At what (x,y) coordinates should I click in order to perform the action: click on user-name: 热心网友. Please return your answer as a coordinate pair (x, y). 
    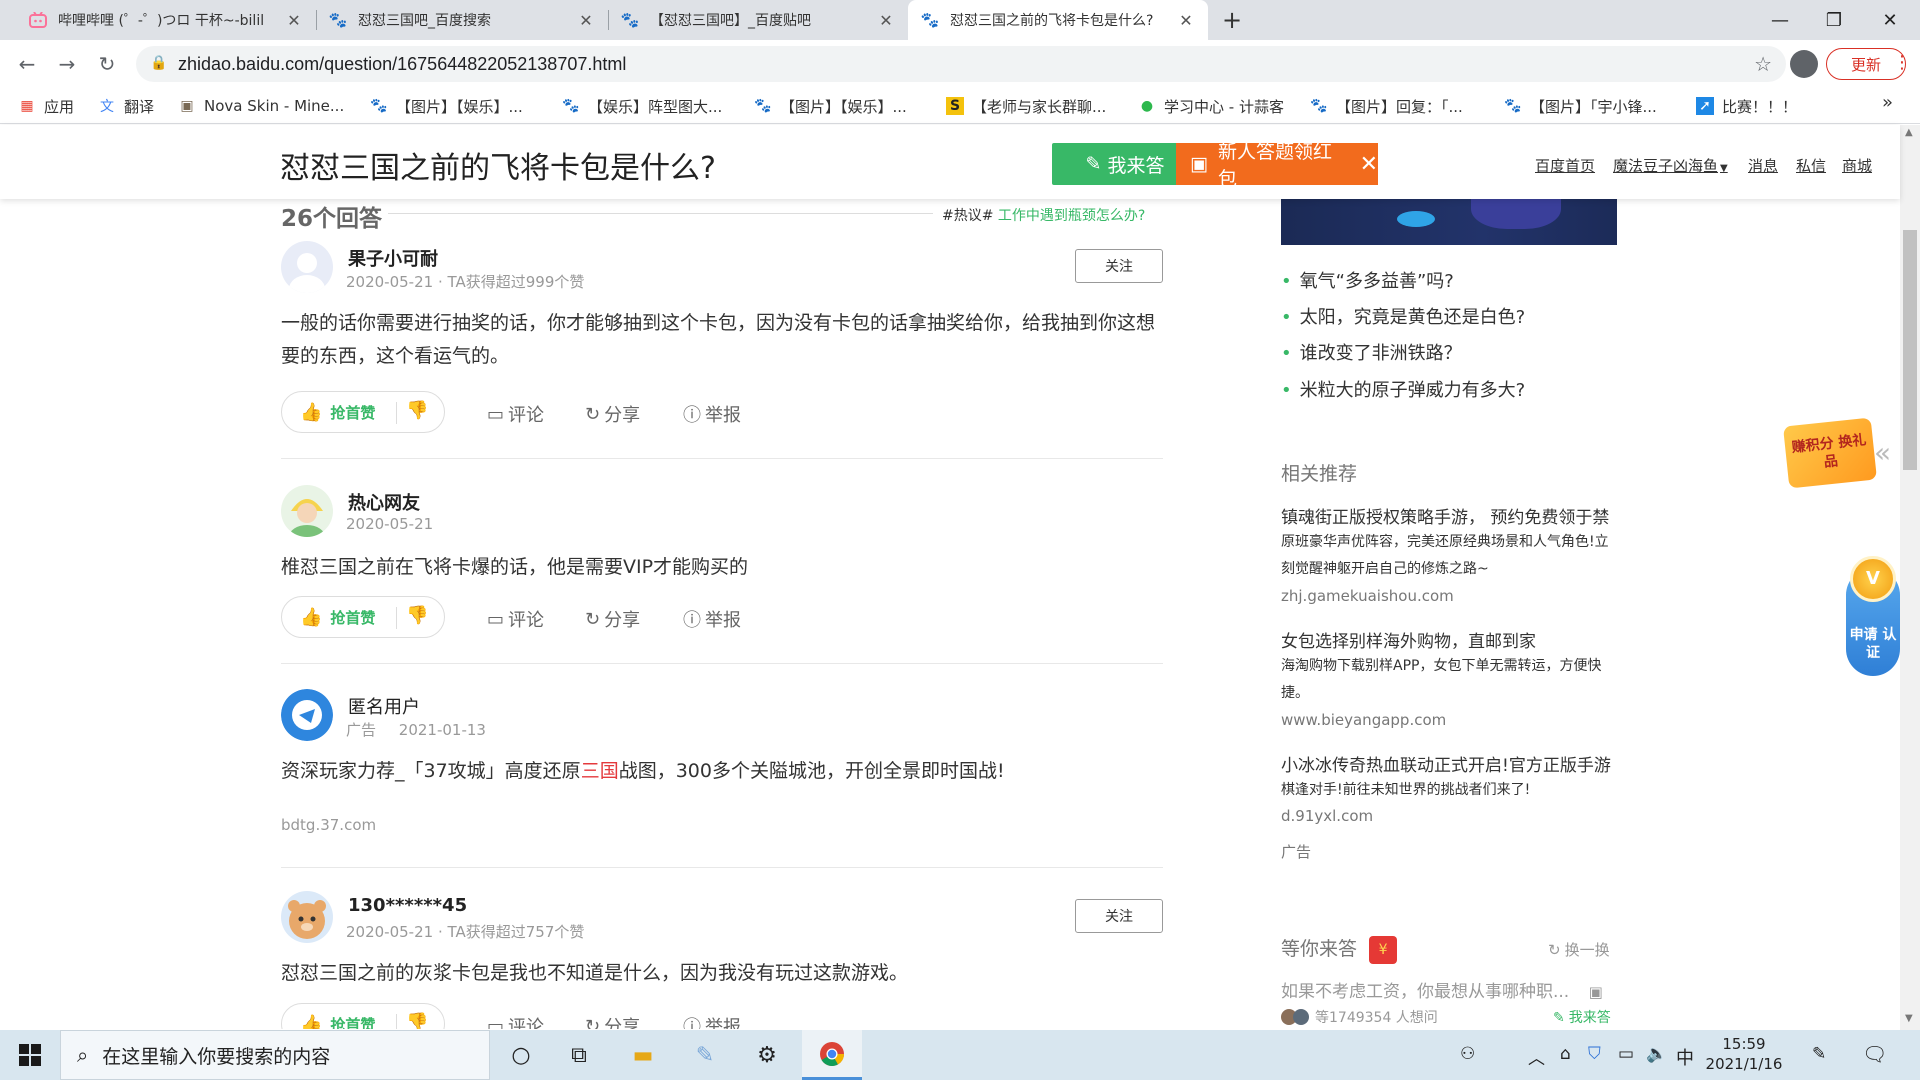
    Looking at the image, I should click on (384, 502).